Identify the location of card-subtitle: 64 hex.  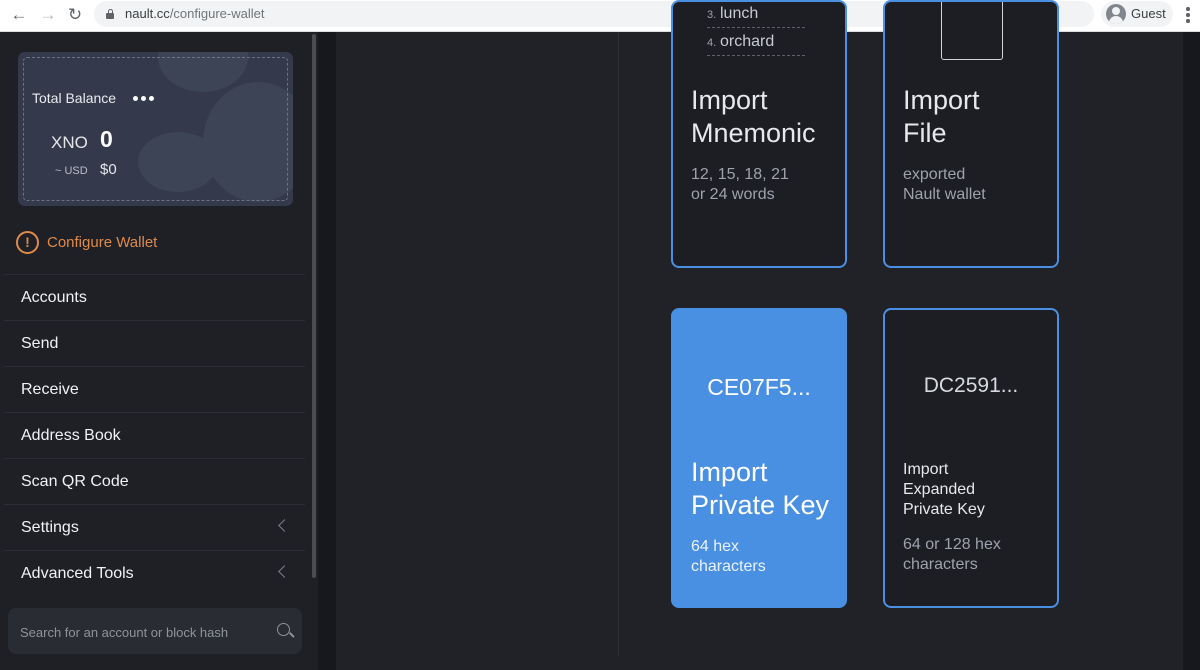
(715, 546).